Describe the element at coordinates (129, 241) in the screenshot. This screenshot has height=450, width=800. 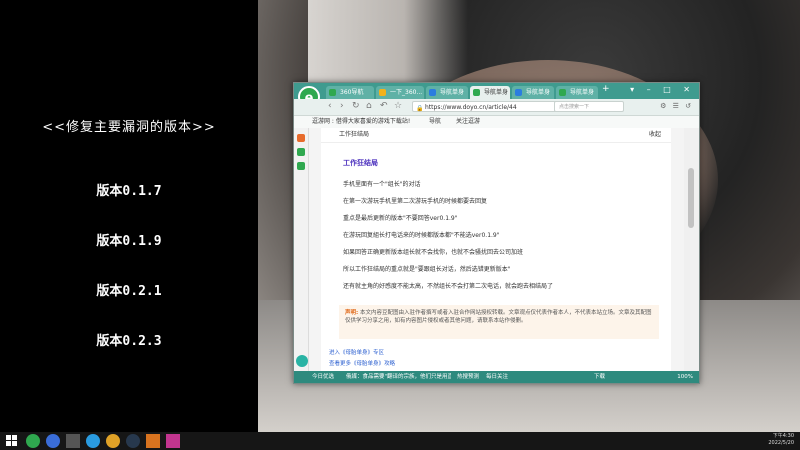
I see `version-item: 版本0.1.9` at that location.